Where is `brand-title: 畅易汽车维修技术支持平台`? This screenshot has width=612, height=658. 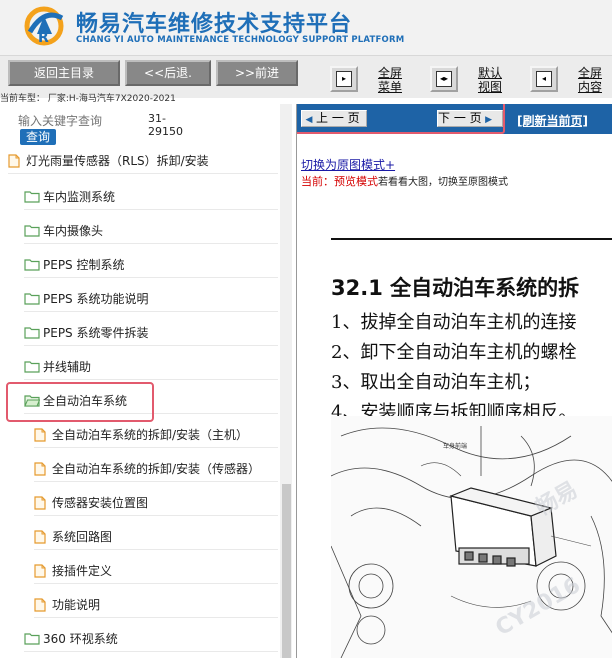 brand-title: 畅易汽车维修技术支持平台 is located at coordinates (214, 24).